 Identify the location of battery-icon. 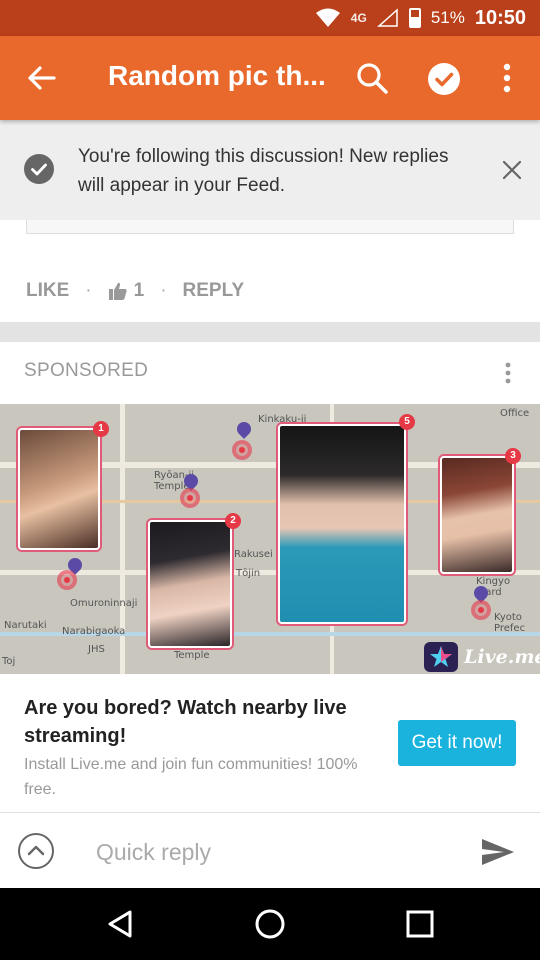
(414, 18).